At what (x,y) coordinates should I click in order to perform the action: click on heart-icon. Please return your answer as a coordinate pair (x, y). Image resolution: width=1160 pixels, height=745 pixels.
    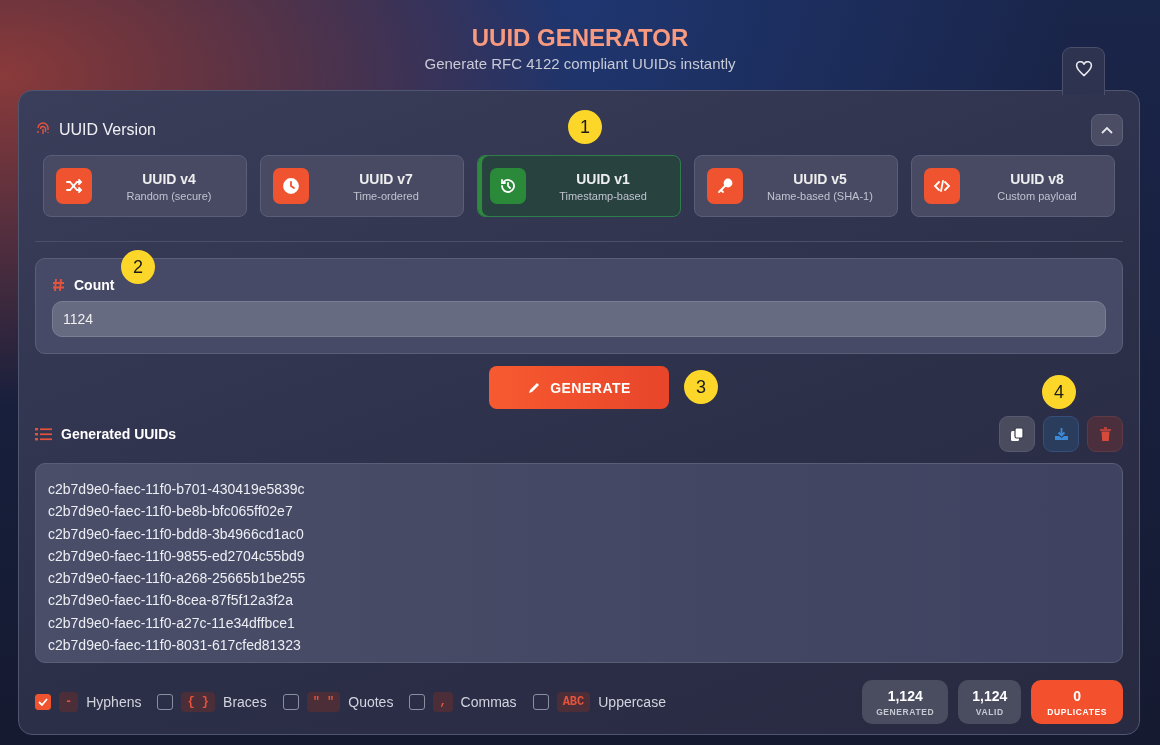
    Looking at the image, I should click on (1083, 69).